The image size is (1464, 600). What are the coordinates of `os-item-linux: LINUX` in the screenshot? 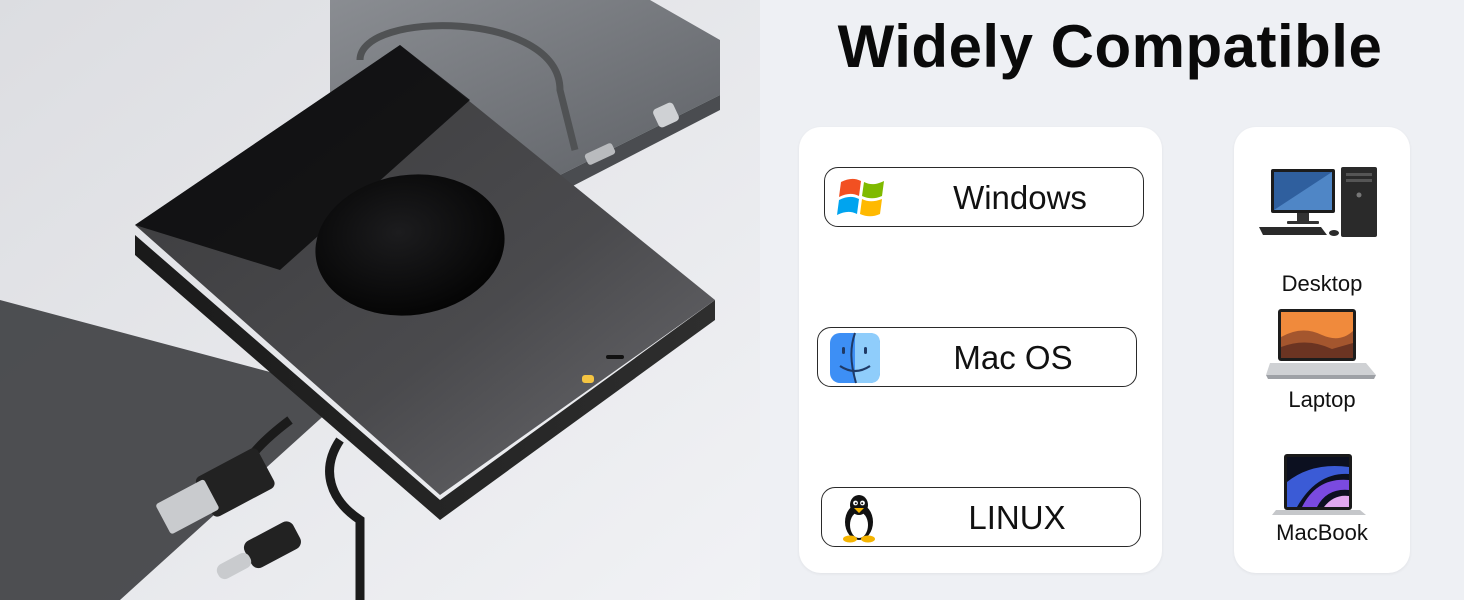 It's located at (981, 517).